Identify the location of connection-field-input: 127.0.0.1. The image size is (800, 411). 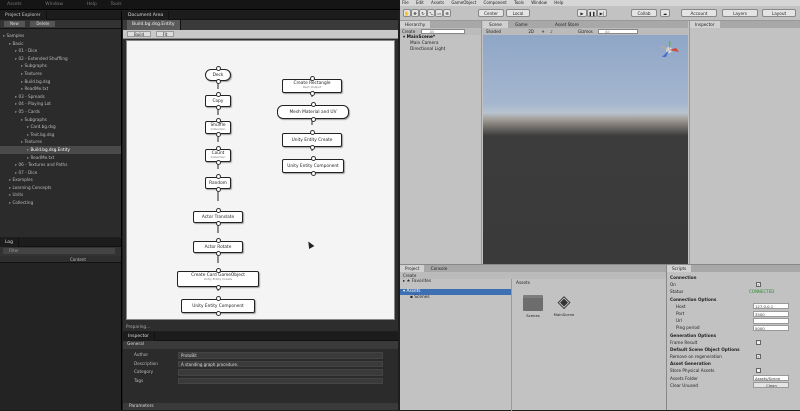
(771, 306).